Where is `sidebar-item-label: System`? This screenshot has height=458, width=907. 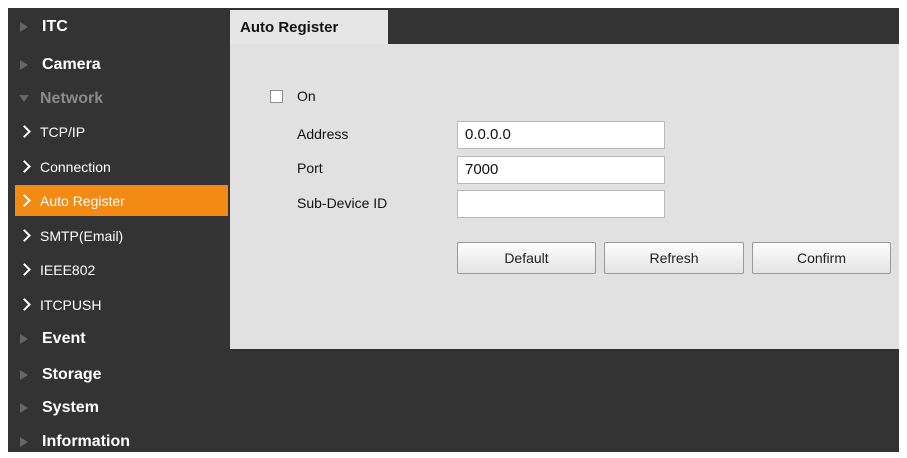 sidebar-item-label: System is located at coordinates (70, 407).